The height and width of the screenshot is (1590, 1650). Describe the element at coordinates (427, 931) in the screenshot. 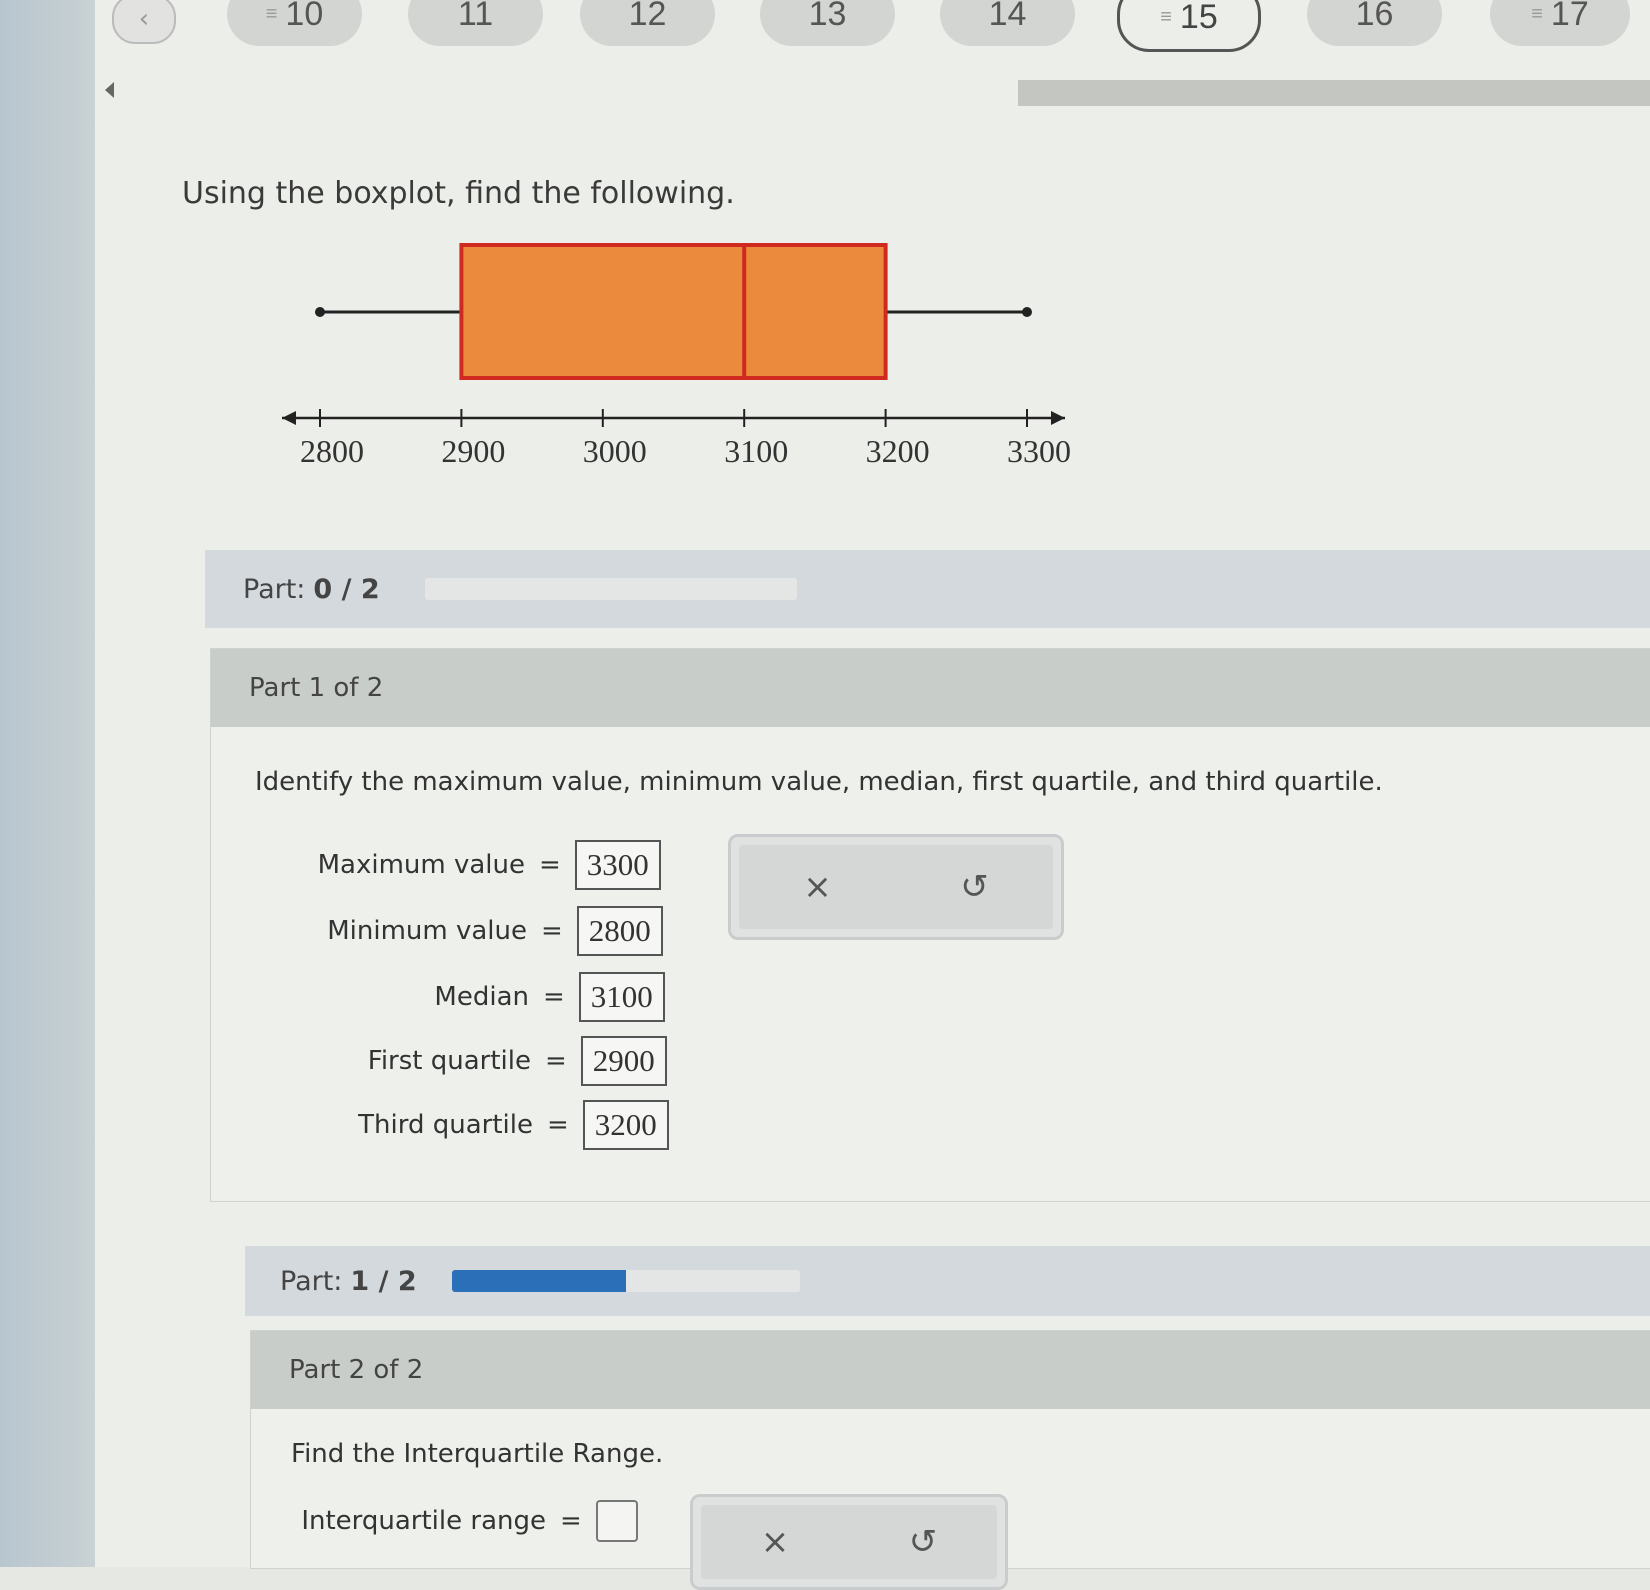

I see `min-label: Minimum value` at that location.